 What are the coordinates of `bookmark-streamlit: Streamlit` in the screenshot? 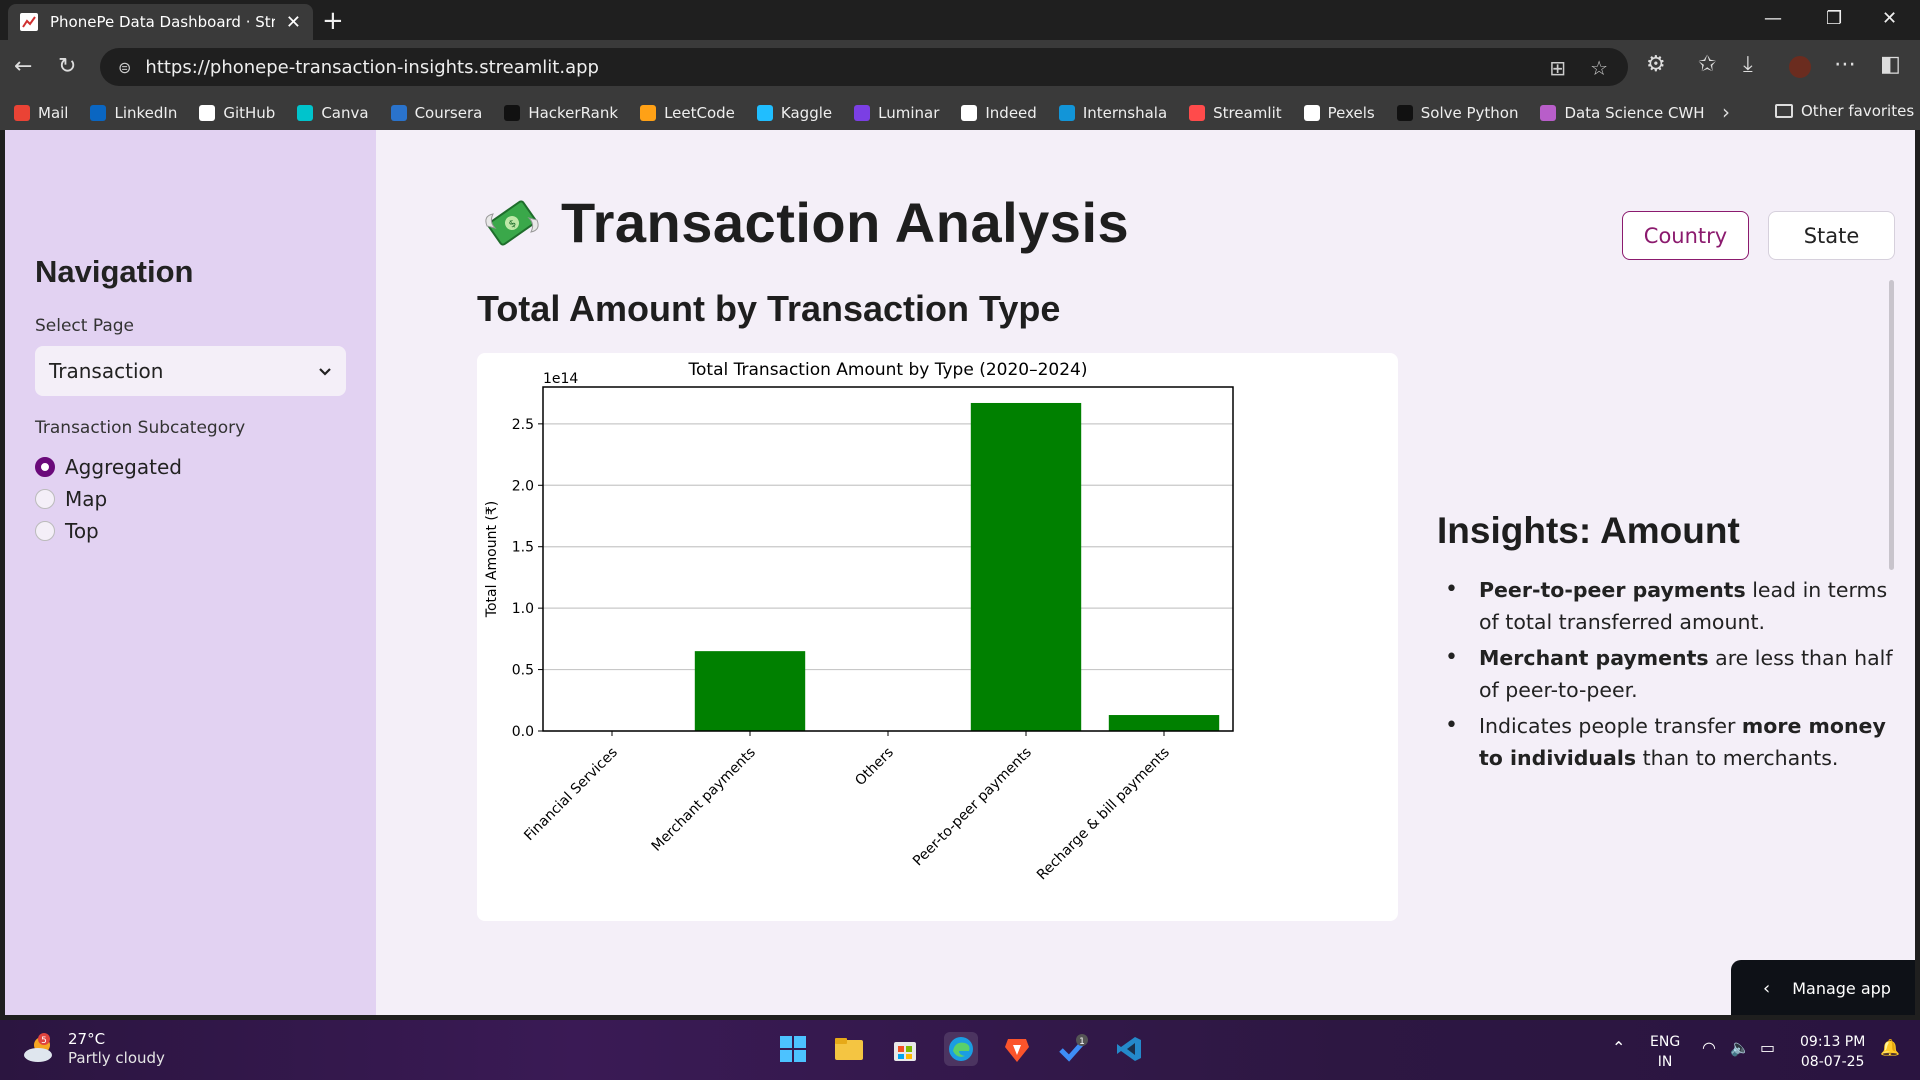 It's located at (1235, 113).